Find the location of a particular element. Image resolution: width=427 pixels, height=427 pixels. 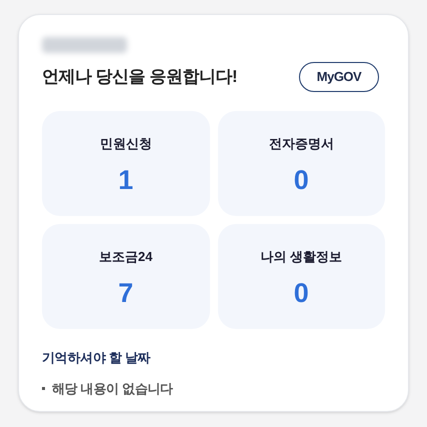

tile-label: 민원신청 is located at coordinates (126, 144).